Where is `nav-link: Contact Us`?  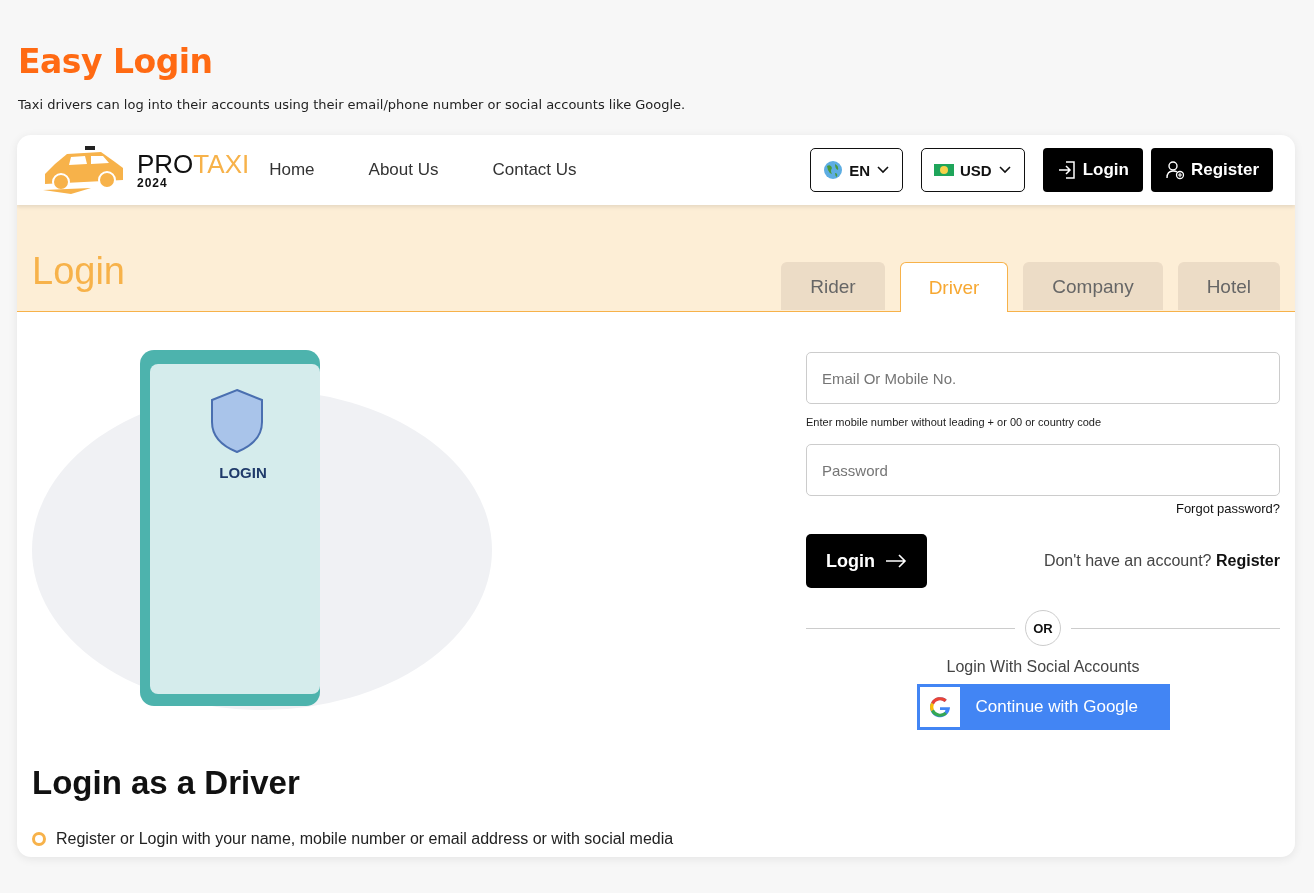 nav-link: Contact Us is located at coordinates (534, 170).